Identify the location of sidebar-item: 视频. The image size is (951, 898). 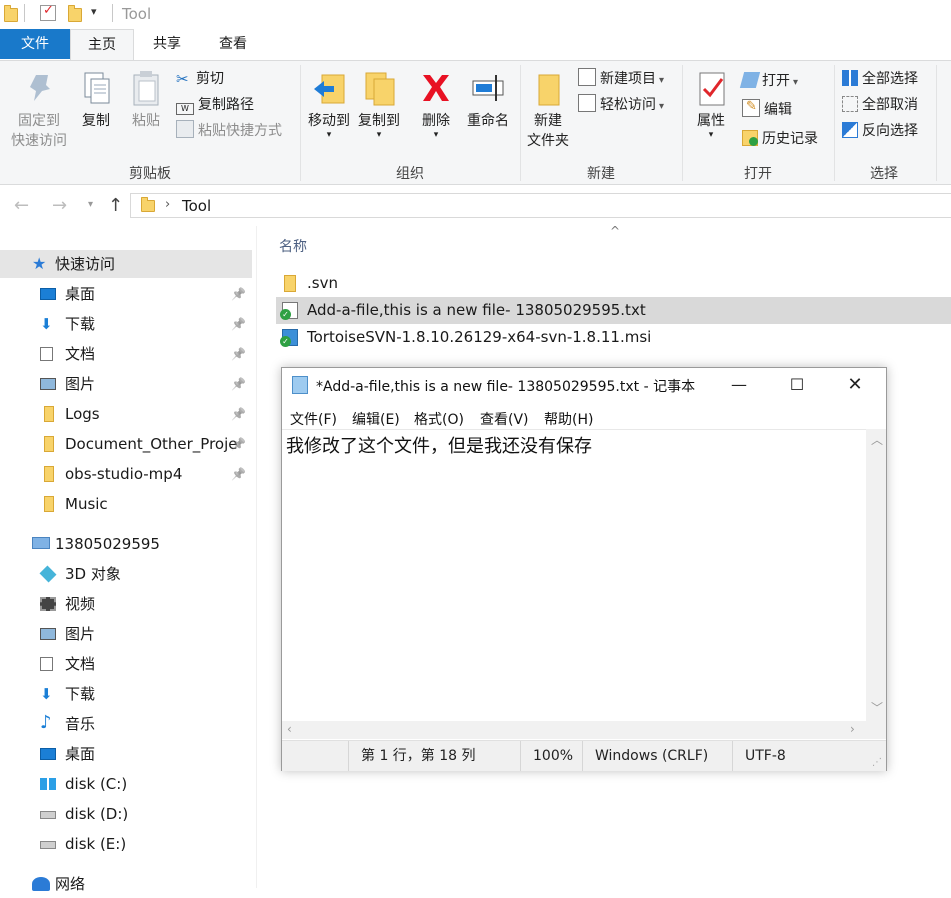
(126, 604).